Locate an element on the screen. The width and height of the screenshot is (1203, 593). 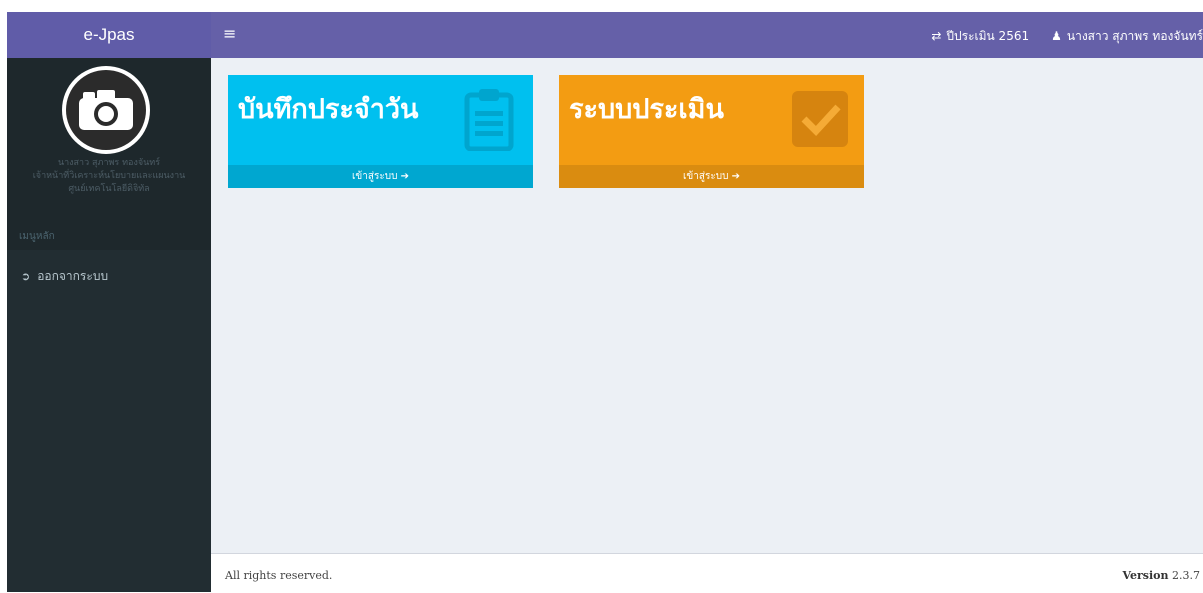
user-unit: ศูนย์เทคโนโลยีดิจิทัล is located at coordinates (109, 189).